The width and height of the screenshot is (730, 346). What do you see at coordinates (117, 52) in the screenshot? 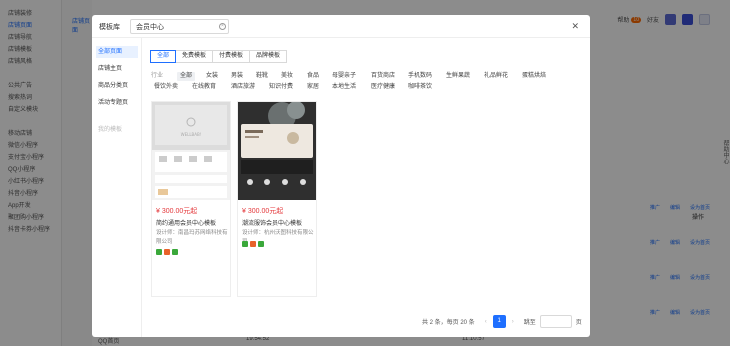
I see `nav-all-pages: 全部页面` at bounding box center [117, 52].